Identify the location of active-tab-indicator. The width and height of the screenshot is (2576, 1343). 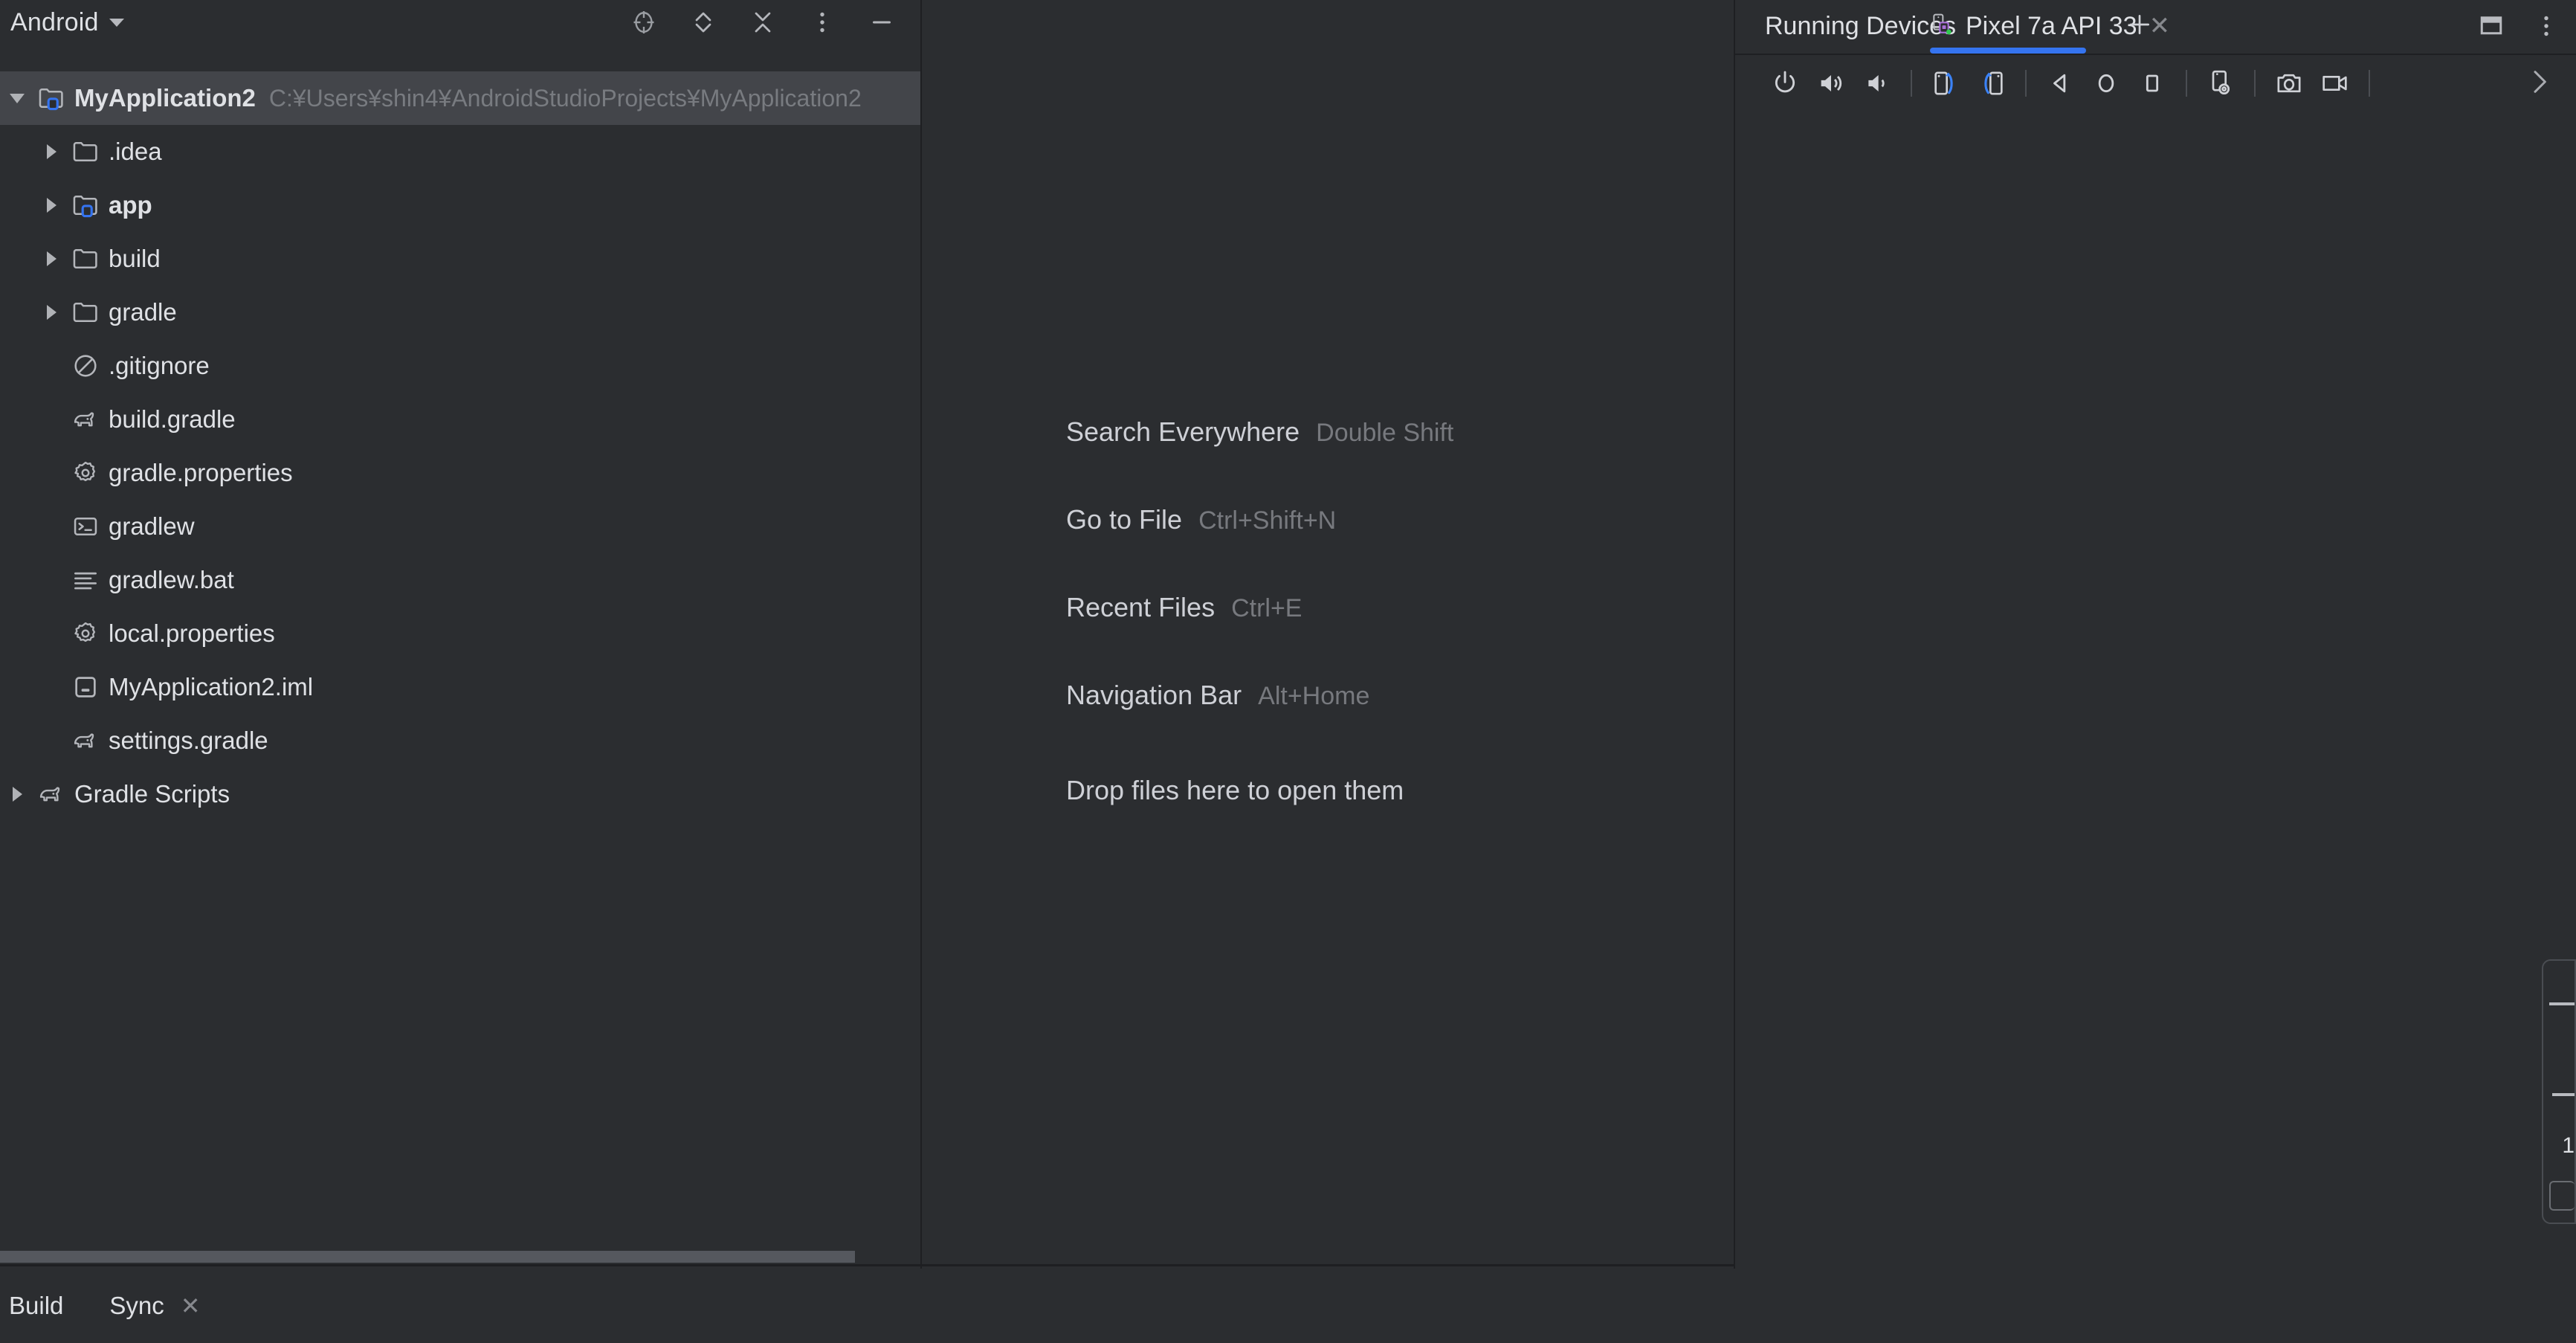
(2008, 51).